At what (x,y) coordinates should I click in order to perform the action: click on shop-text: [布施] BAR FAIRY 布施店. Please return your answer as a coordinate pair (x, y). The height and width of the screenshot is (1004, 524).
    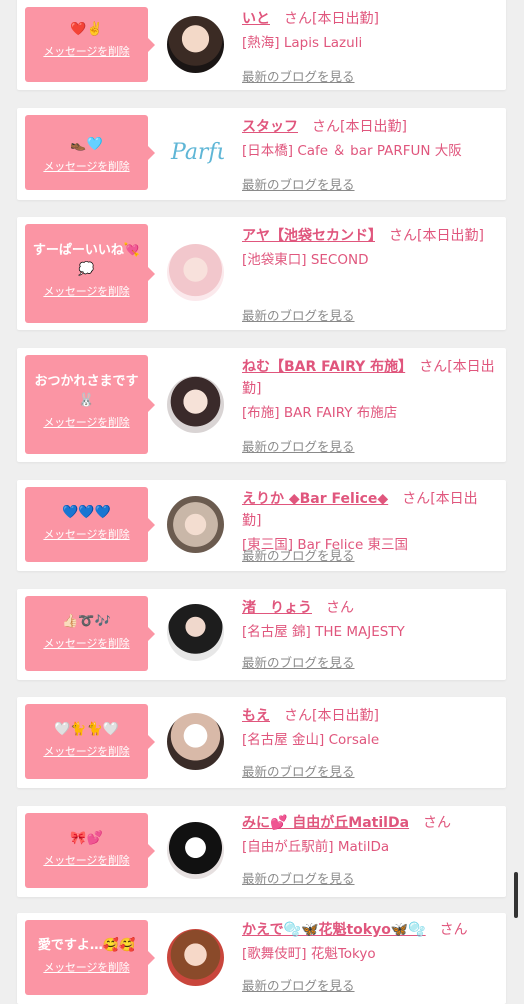
    Looking at the image, I should click on (369, 413).